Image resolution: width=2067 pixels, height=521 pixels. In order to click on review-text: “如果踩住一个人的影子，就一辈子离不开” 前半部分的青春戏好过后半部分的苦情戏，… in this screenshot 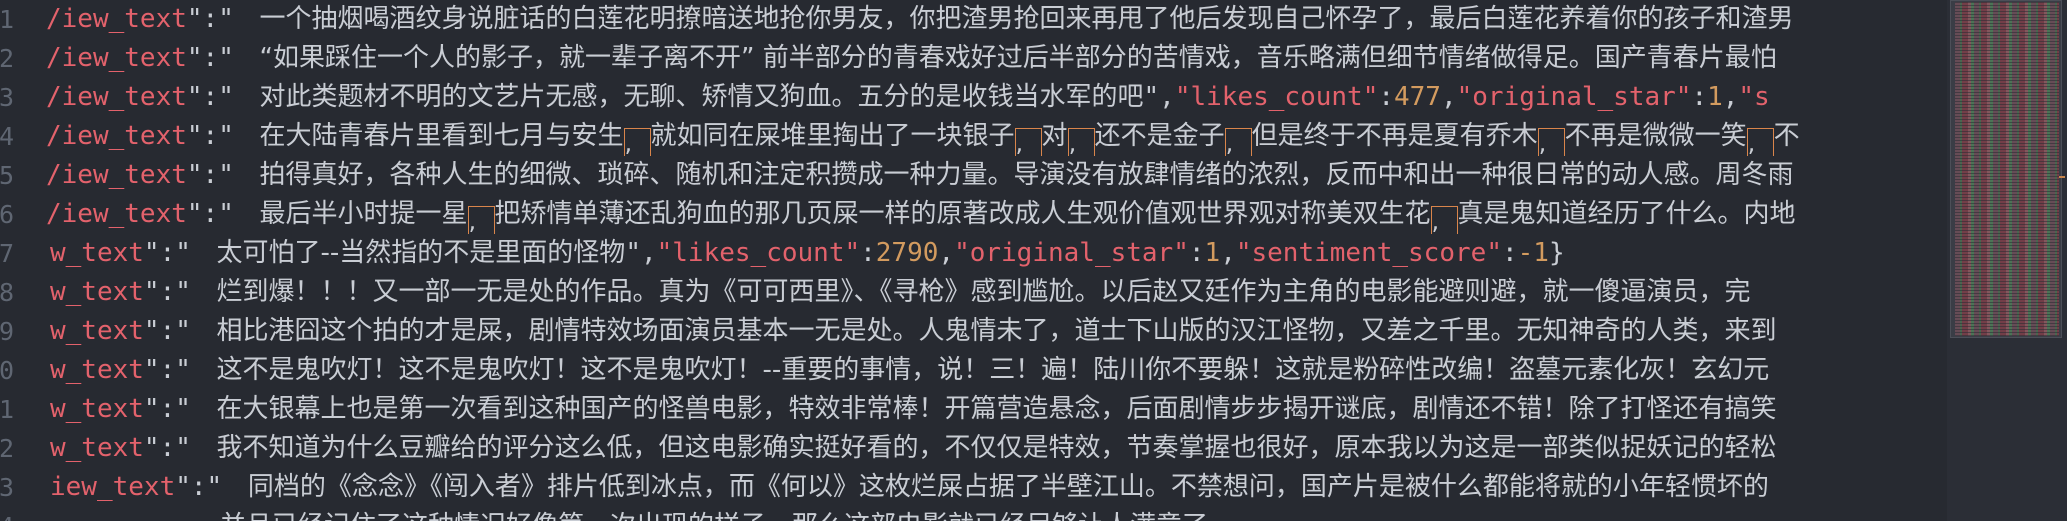, I will do `click(1018, 58)`.